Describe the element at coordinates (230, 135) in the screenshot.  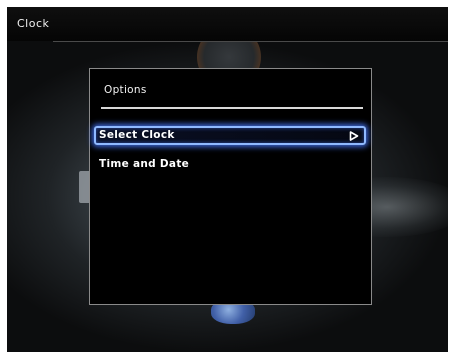
I see `menu-item-select-clock: Select Clock` at that location.